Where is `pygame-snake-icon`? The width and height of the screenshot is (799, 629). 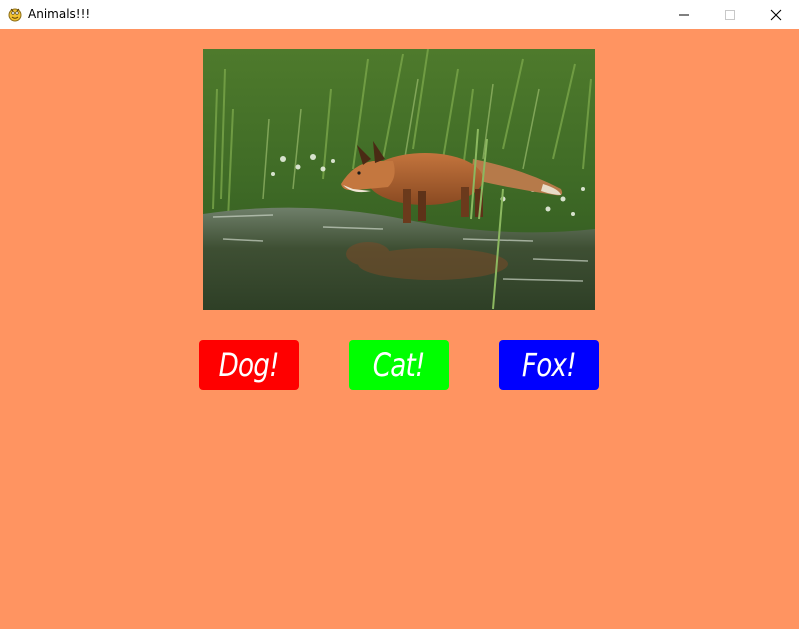 pygame-snake-icon is located at coordinates (15, 15).